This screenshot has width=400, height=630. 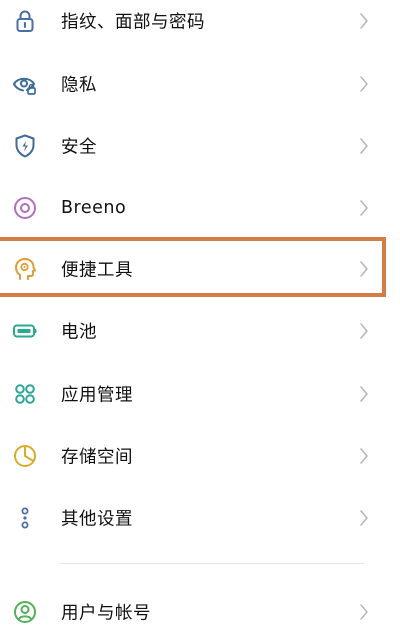 I want to click on settings-item-label: 便捷工具, so click(x=97, y=270).